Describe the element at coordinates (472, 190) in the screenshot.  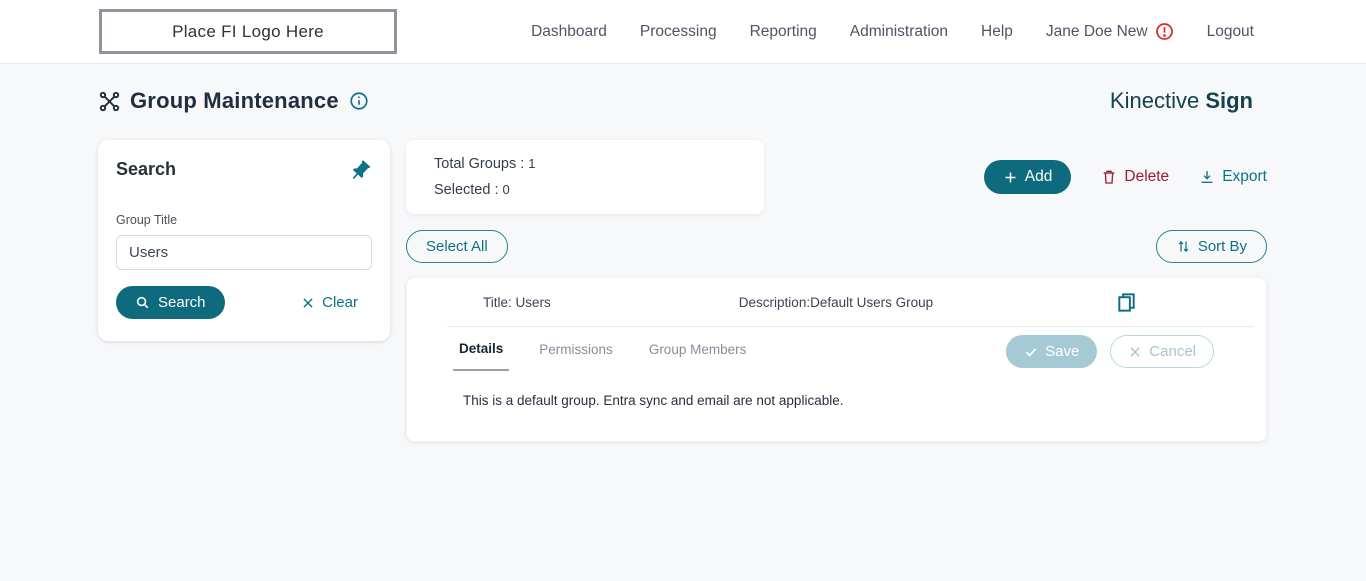
I see `selected-line: Selected : 0` at that location.